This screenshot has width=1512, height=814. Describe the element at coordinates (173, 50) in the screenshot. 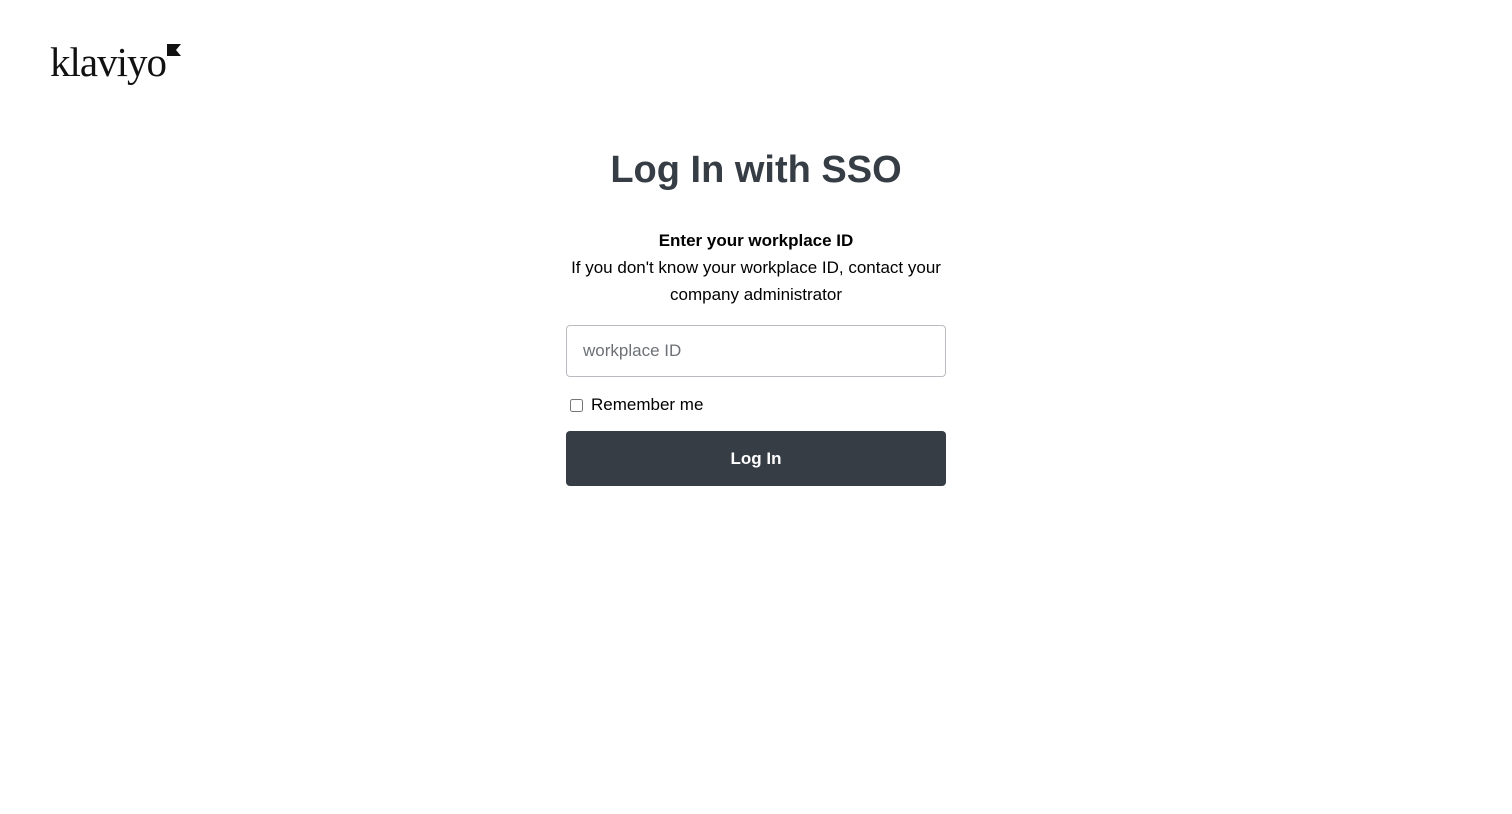

I see `flag-icon` at that location.